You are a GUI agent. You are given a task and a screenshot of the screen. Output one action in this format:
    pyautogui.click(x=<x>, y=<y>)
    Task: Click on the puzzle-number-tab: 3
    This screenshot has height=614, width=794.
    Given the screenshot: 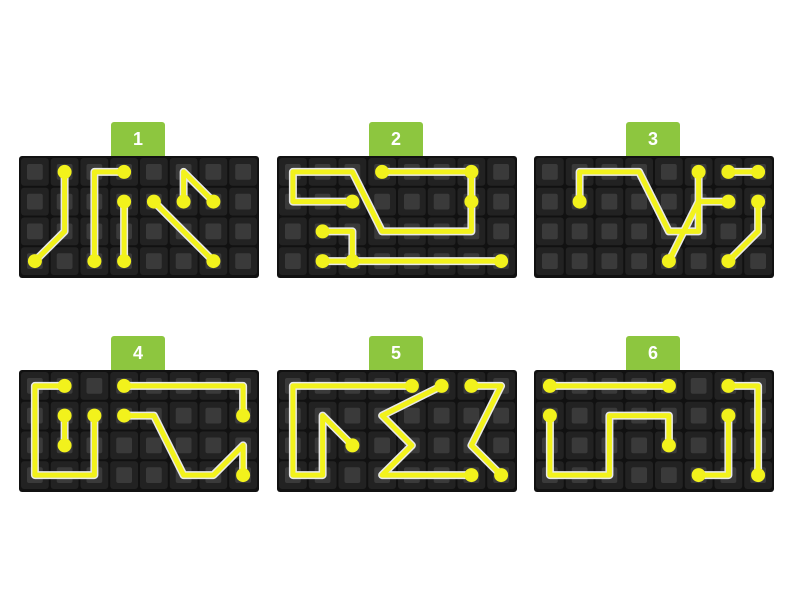 What is the action you would take?
    pyautogui.click(x=653, y=139)
    